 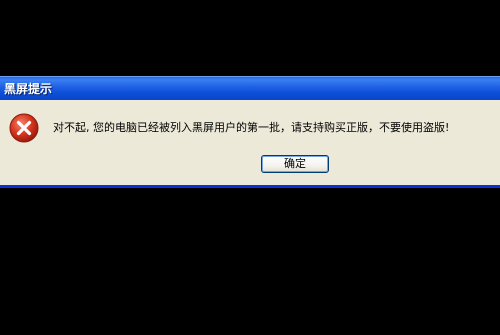 What do you see at coordinates (24, 128) in the screenshot?
I see `error-icon` at bounding box center [24, 128].